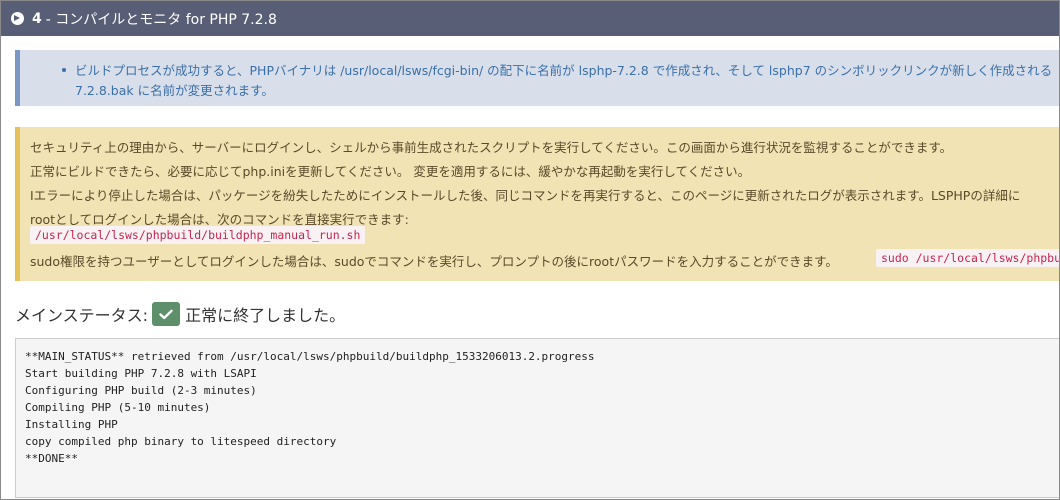  I want to click on check-icon, so click(166, 314).